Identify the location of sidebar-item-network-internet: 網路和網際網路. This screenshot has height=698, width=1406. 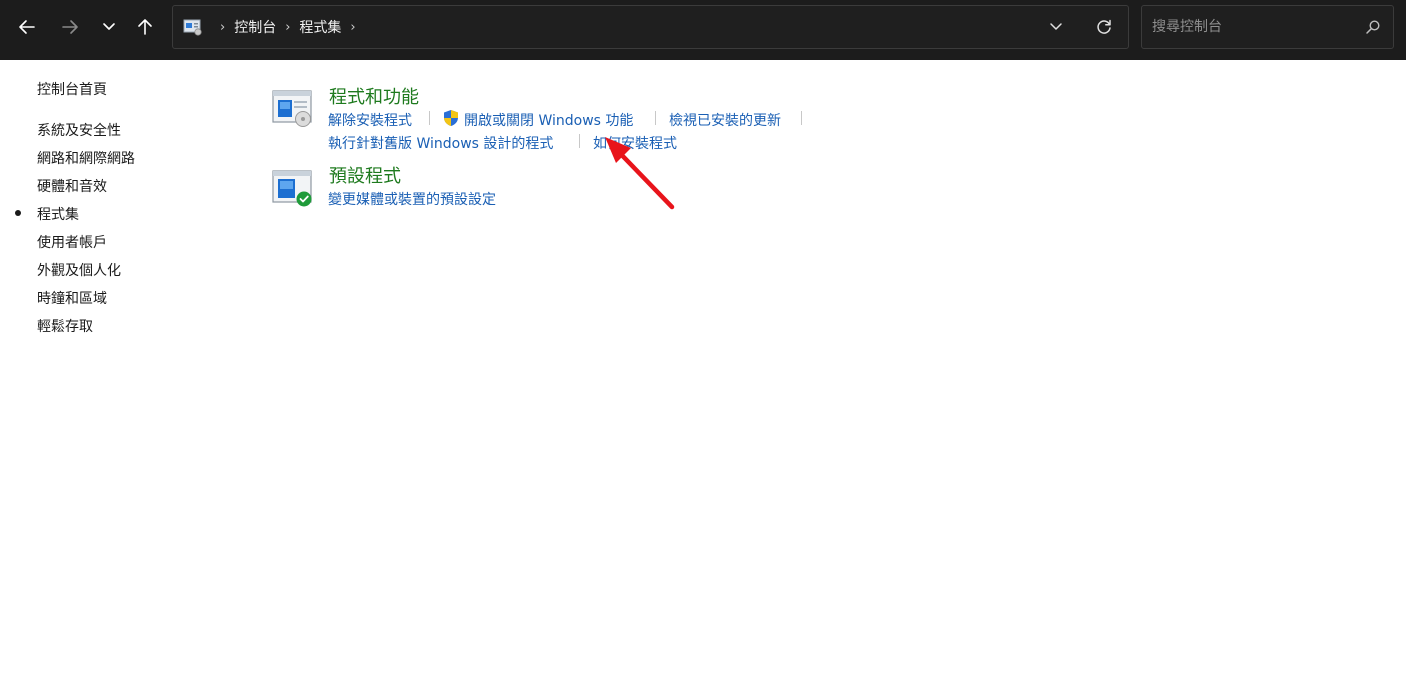
(86, 158).